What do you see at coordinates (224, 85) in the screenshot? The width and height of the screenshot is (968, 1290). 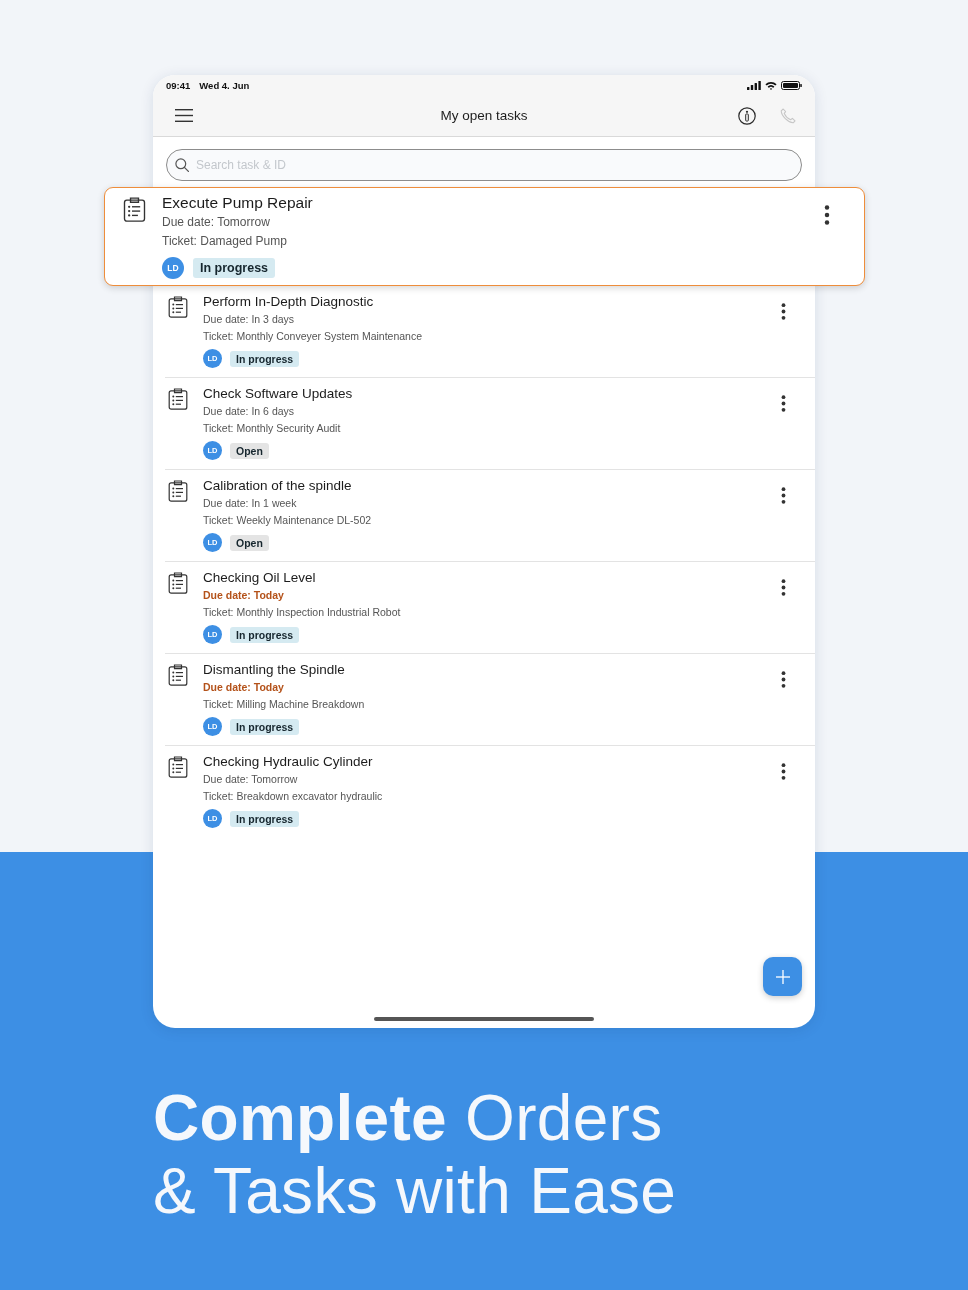 I see `status-date: Wed 4. Jun` at bounding box center [224, 85].